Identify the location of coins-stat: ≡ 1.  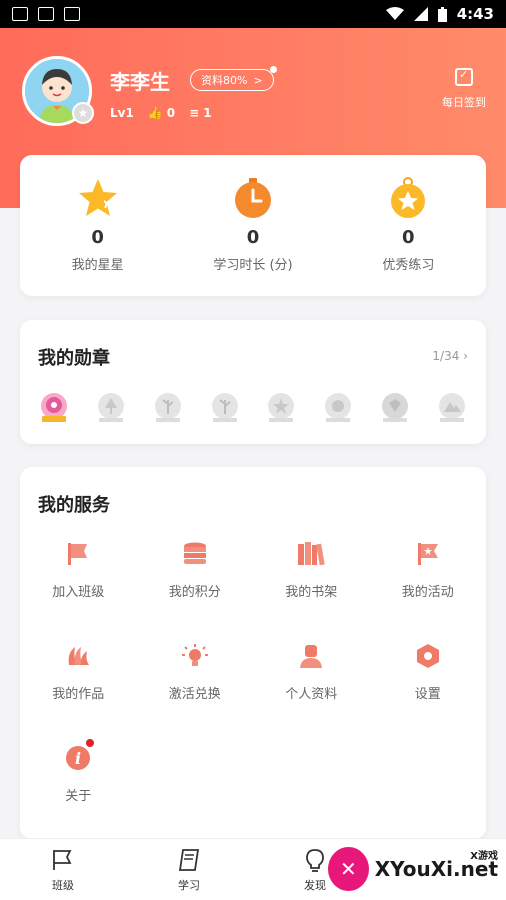
(200, 113).